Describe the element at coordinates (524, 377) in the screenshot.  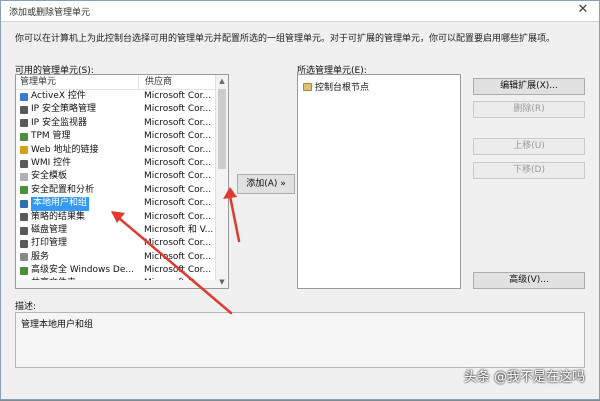
I see `watermark: 头条 @我不是在这吗` at that location.